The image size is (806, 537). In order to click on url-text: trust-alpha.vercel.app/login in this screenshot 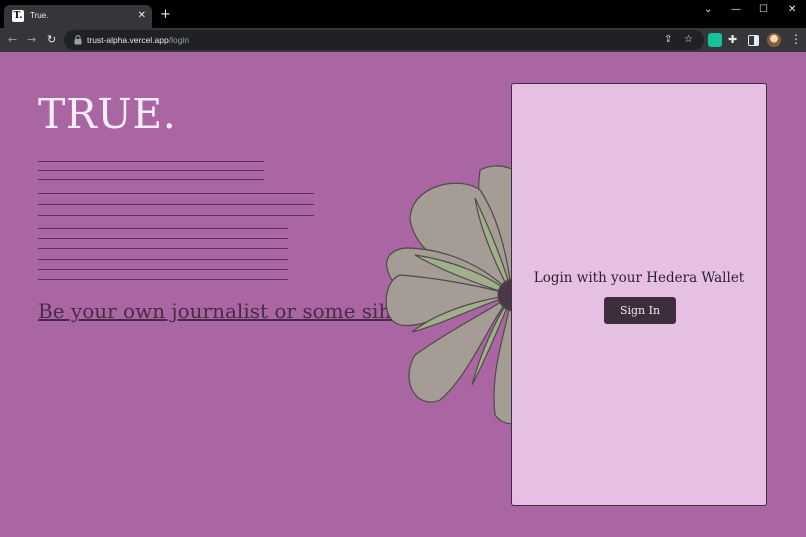, I will do `click(138, 40)`.